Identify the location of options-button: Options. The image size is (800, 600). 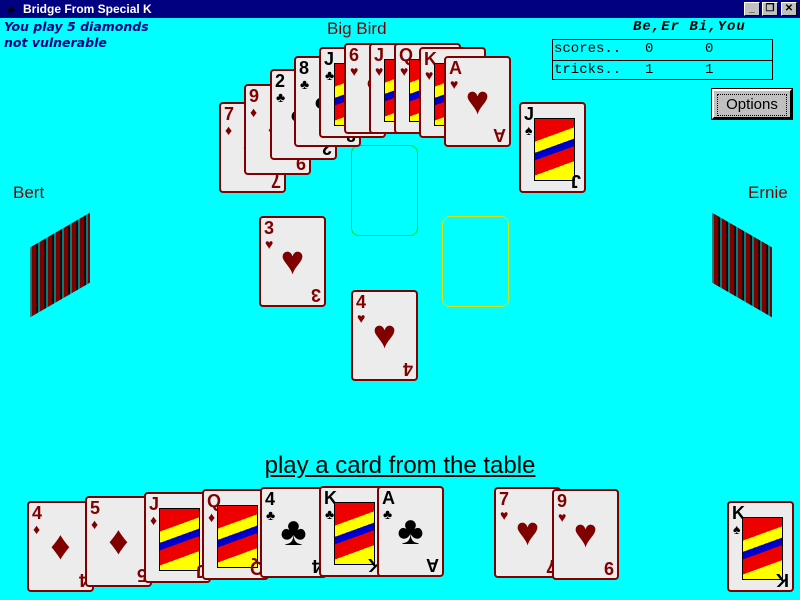
(752, 104).